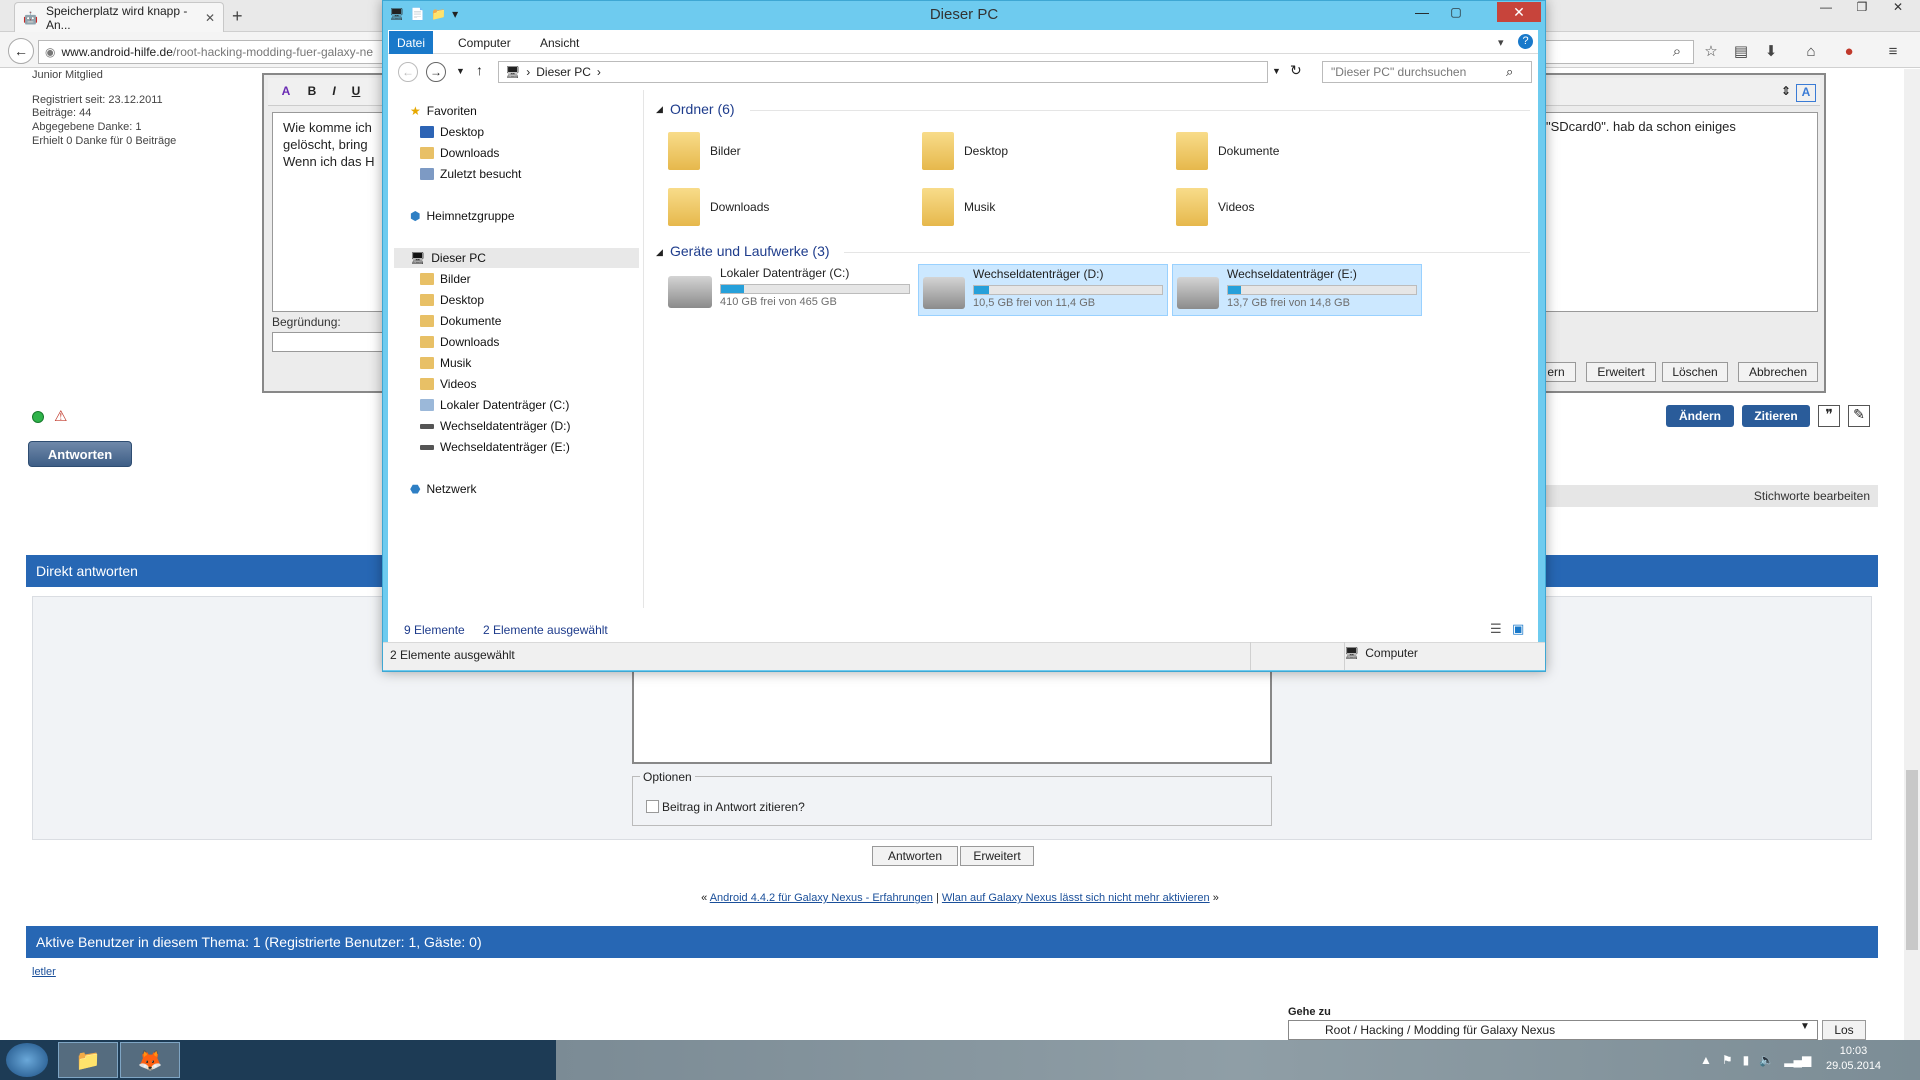  What do you see at coordinates (1518, 629) in the screenshot?
I see `tiles-view-icon: ▣` at bounding box center [1518, 629].